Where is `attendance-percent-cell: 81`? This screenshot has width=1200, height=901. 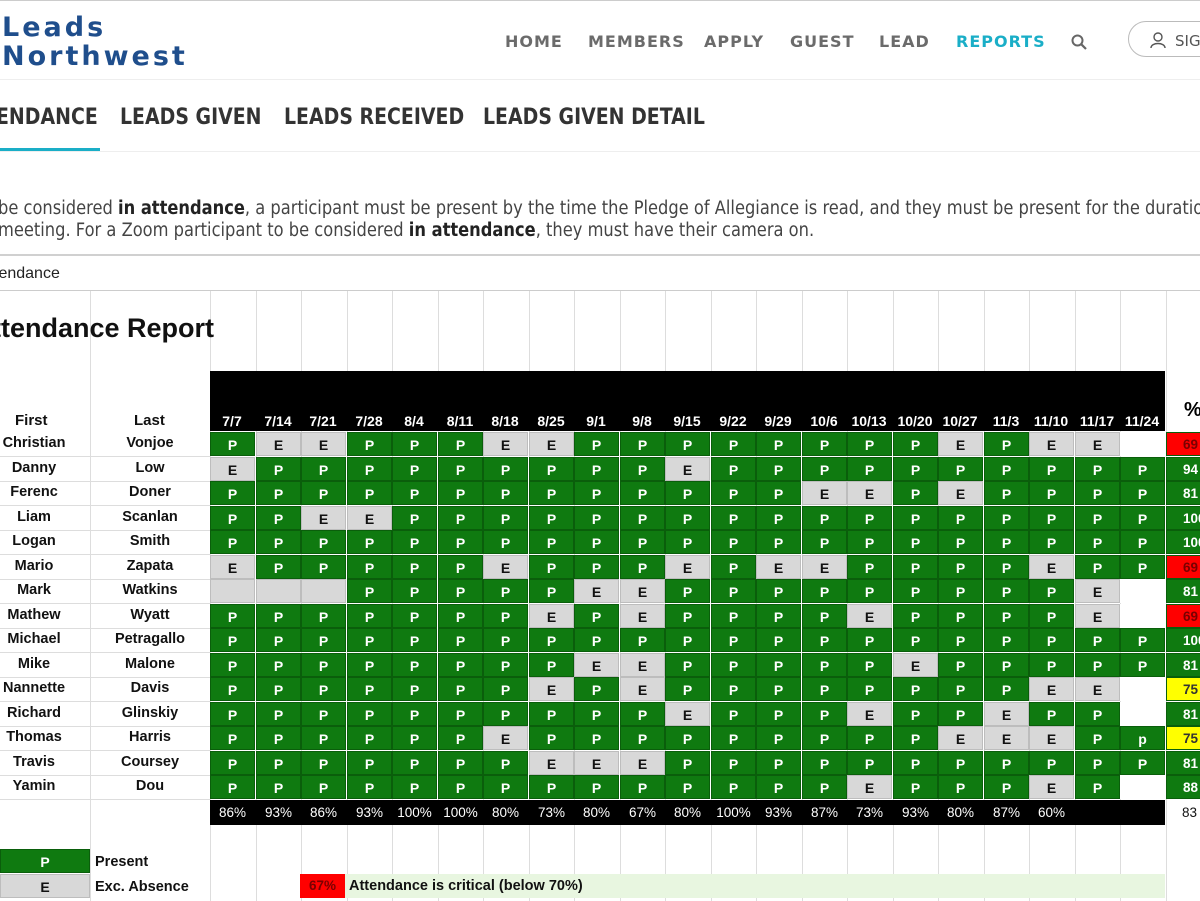
attendance-percent-cell: 81 is located at coordinates (1183, 714).